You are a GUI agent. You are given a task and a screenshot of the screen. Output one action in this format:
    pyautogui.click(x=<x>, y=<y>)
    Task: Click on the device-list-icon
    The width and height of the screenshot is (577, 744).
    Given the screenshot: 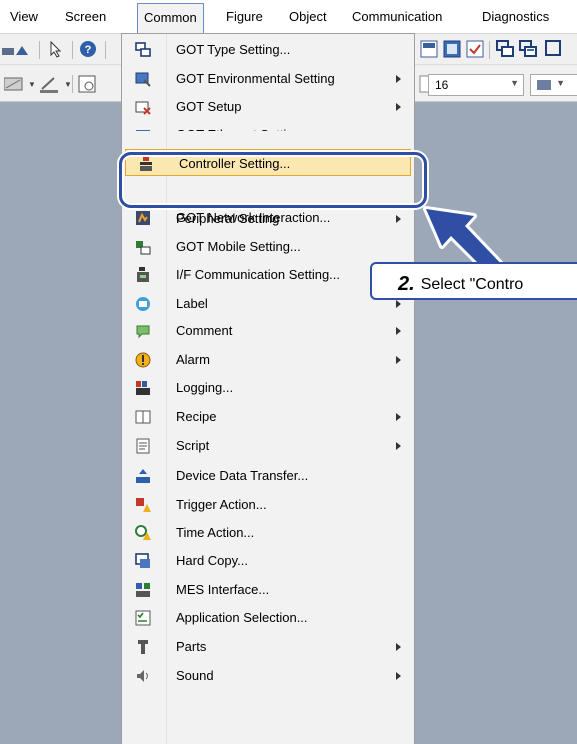 What is the action you would take?
    pyautogui.click(x=429, y=49)
    